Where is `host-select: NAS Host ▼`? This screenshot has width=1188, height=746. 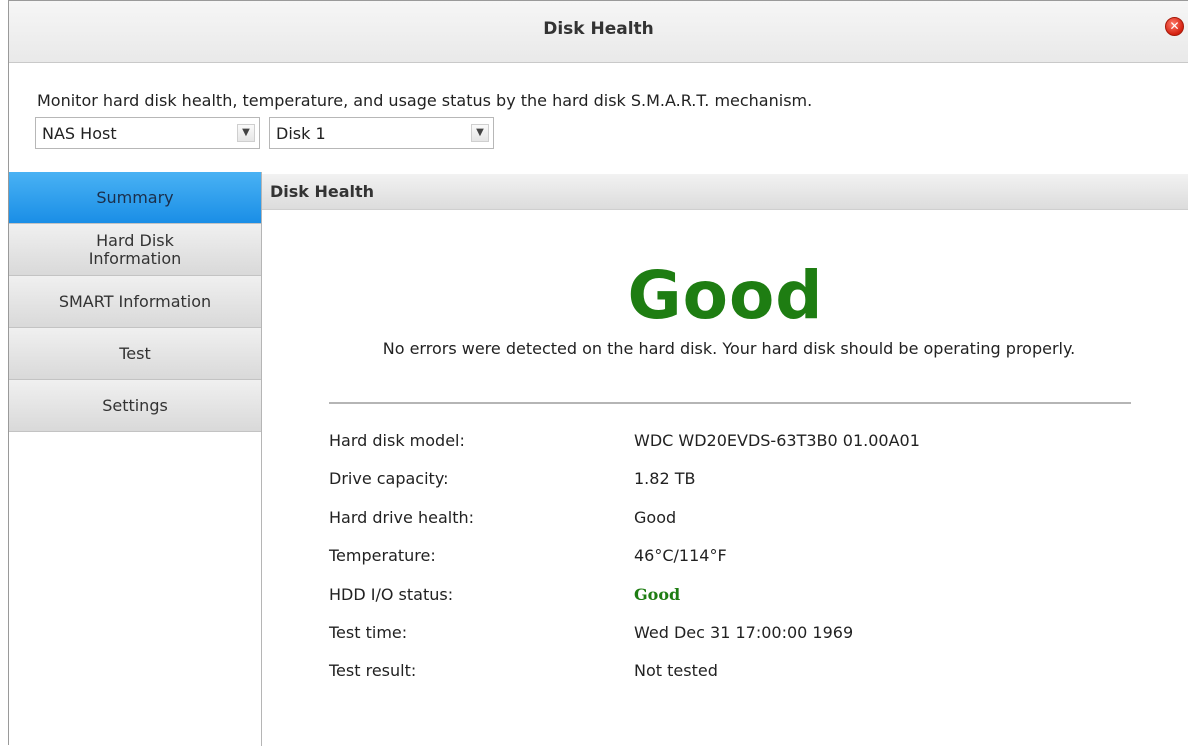 host-select: NAS Host ▼ is located at coordinates (147, 133).